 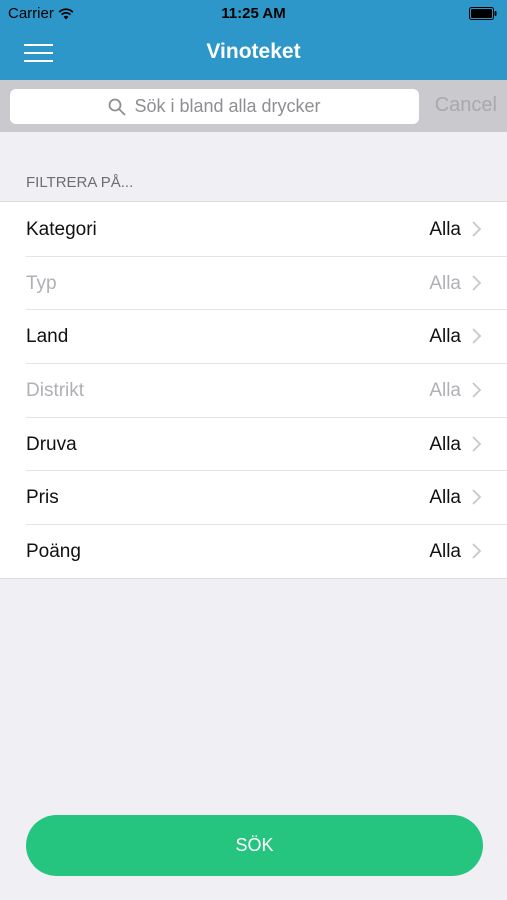 What do you see at coordinates (253, 497) in the screenshot?
I see `filter-row-pris: Pris Alla` at bounding box center [253, 497].